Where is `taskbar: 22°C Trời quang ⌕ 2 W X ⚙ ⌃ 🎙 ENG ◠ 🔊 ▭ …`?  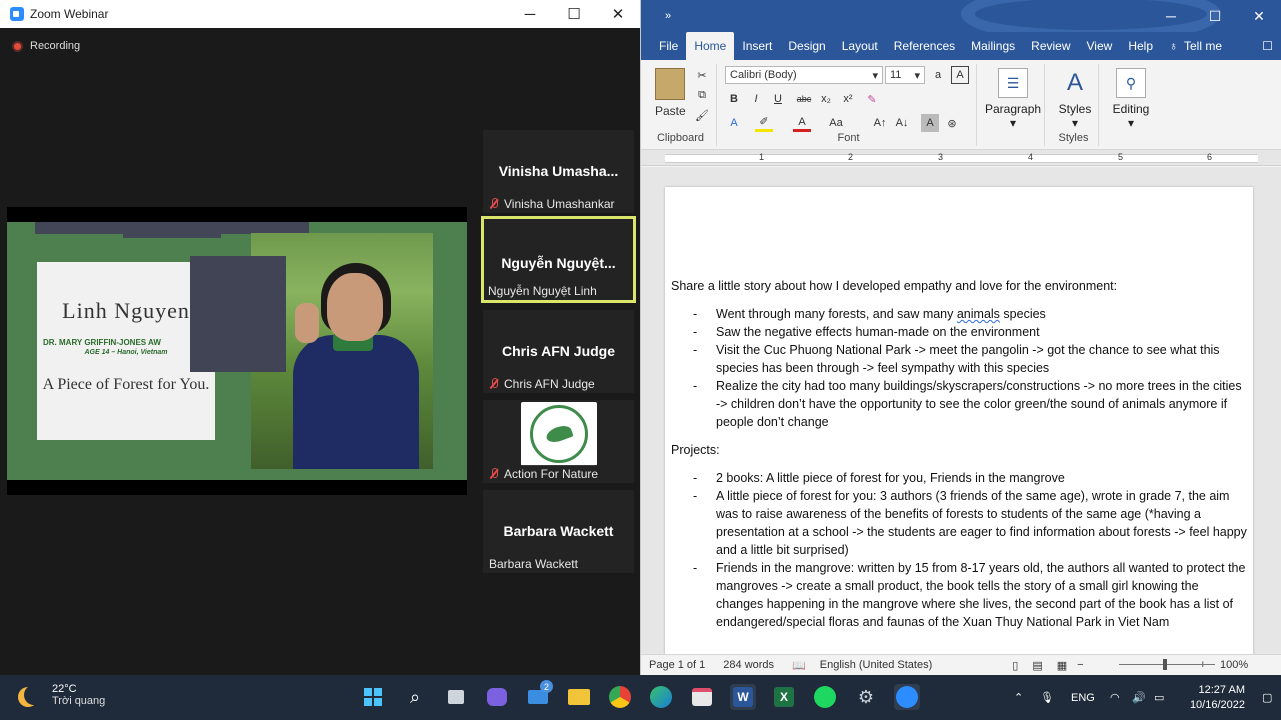
taskbar: 22°C Trời quang ⌕ 2 W X ⚙ ⌃ 🎙 ENG ◠ 🔊 ▭ … is located at coordinates (640, 697).